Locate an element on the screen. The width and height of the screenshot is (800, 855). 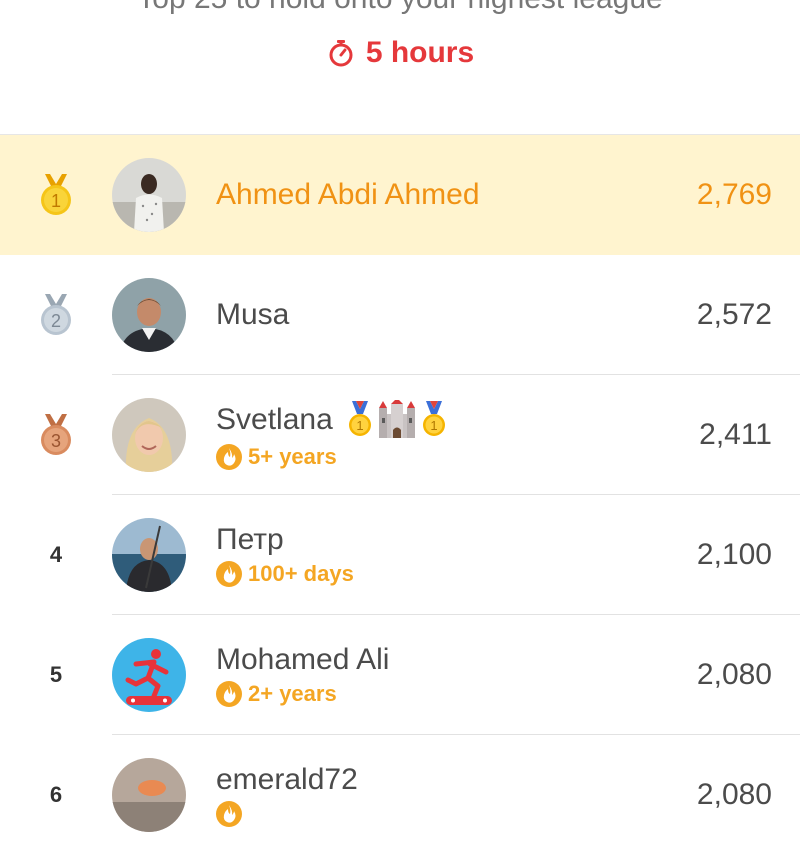
timer-text: 5 hours is located at coordinates (420, 52).